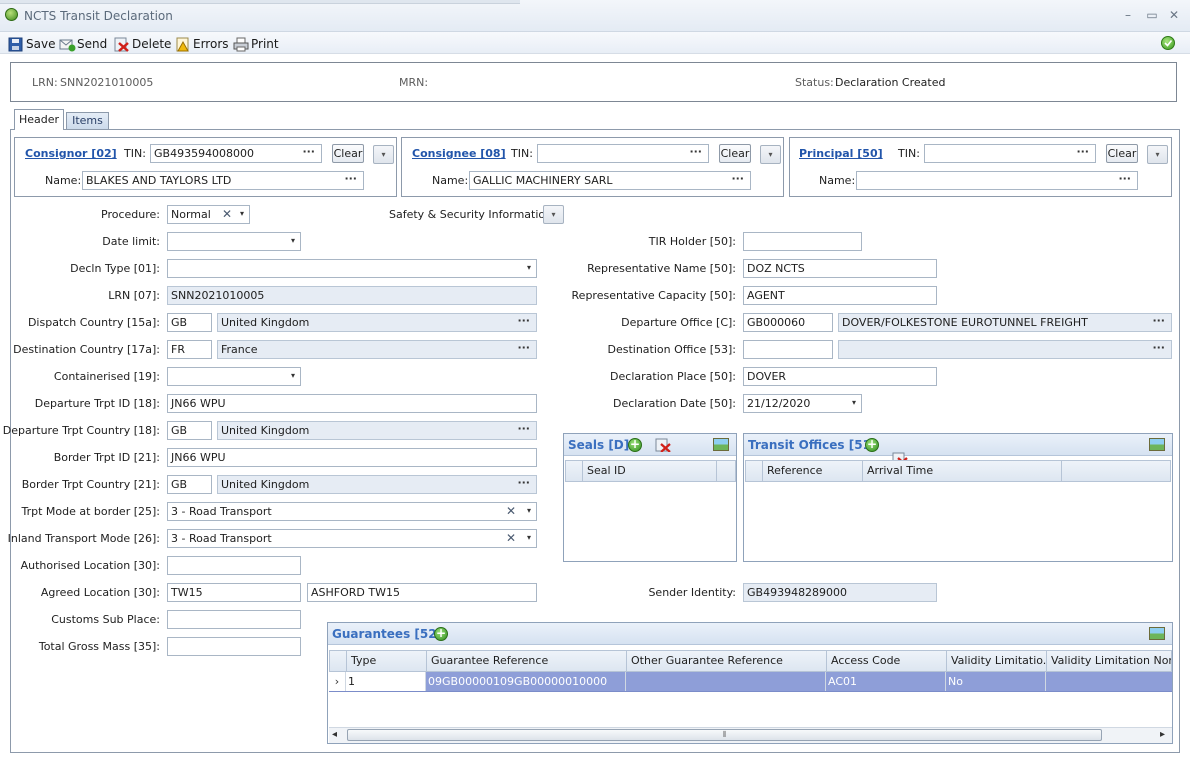 Image resolution: width=1190 pixels, height=762 pixels. Describe the element at coordinates (189, 484) in the screenshot. I see `border-trpt-country-code-input: GB` at that location.